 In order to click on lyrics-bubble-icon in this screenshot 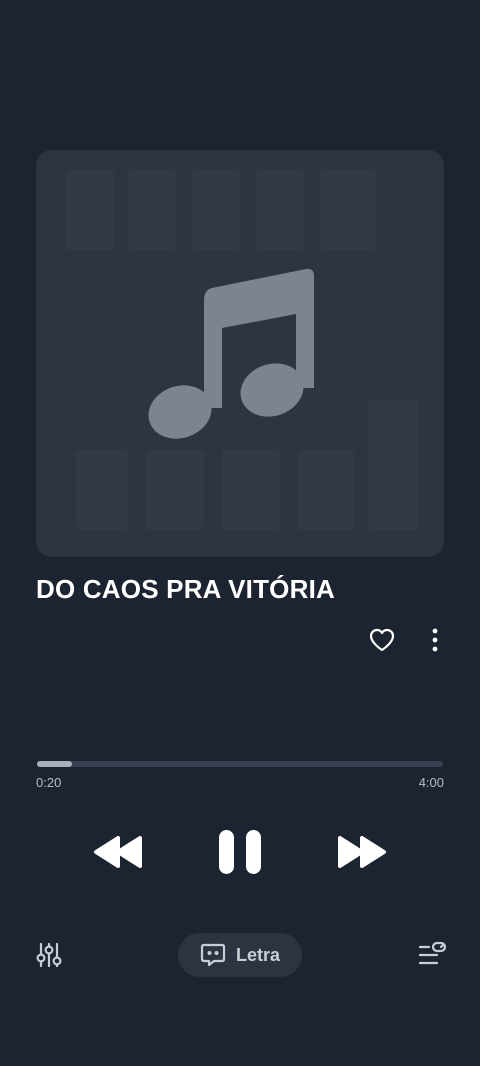, I will do `click(213, 955)`.